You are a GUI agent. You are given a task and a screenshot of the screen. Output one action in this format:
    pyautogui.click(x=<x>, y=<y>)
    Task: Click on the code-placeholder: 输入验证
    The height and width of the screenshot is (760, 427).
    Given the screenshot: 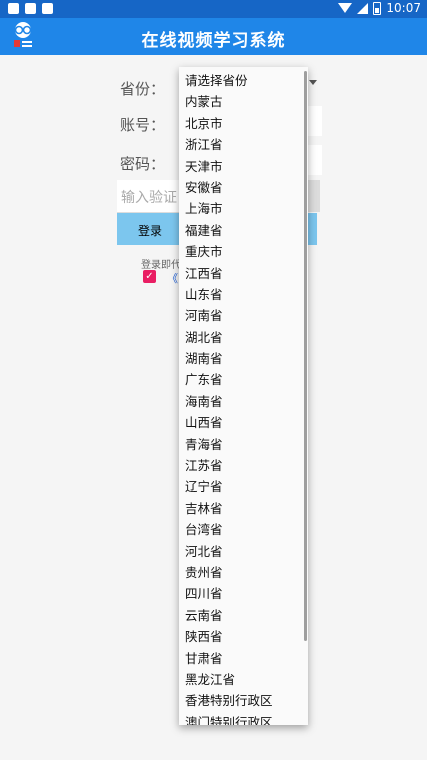 What is the action you would take?
    pyautogui.click(x=149, y=198)
    